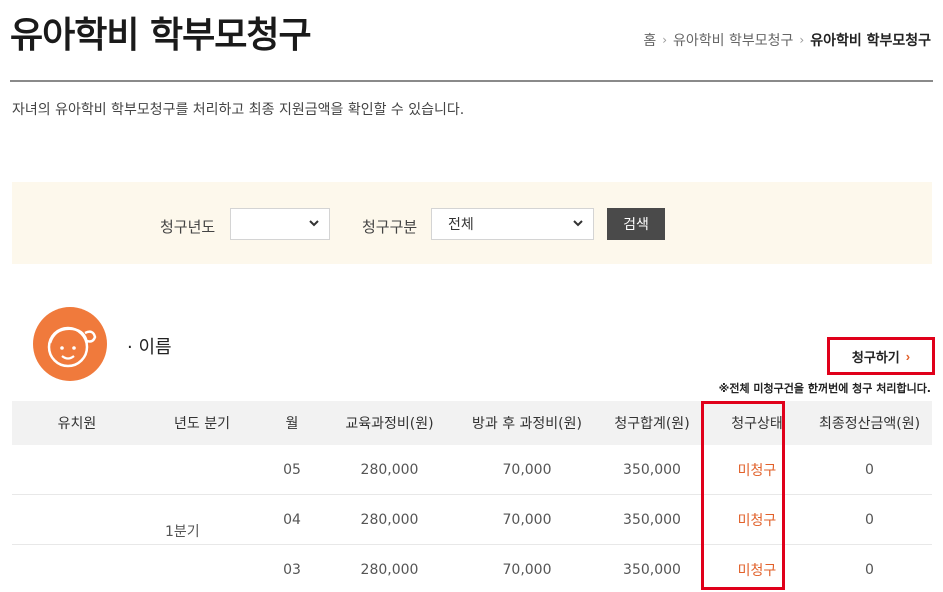 This screenshot has height=592, width=943. What do you see at coordinates (72, 347) in the screenshot?
I see `child-face-icon` at bounding box center [72, 347].